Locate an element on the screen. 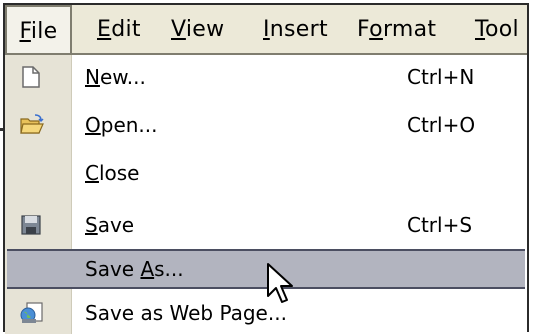 The image size is (534, 334). menu-item-new: New... Ctrl+N is located at coordinates (266, 77).